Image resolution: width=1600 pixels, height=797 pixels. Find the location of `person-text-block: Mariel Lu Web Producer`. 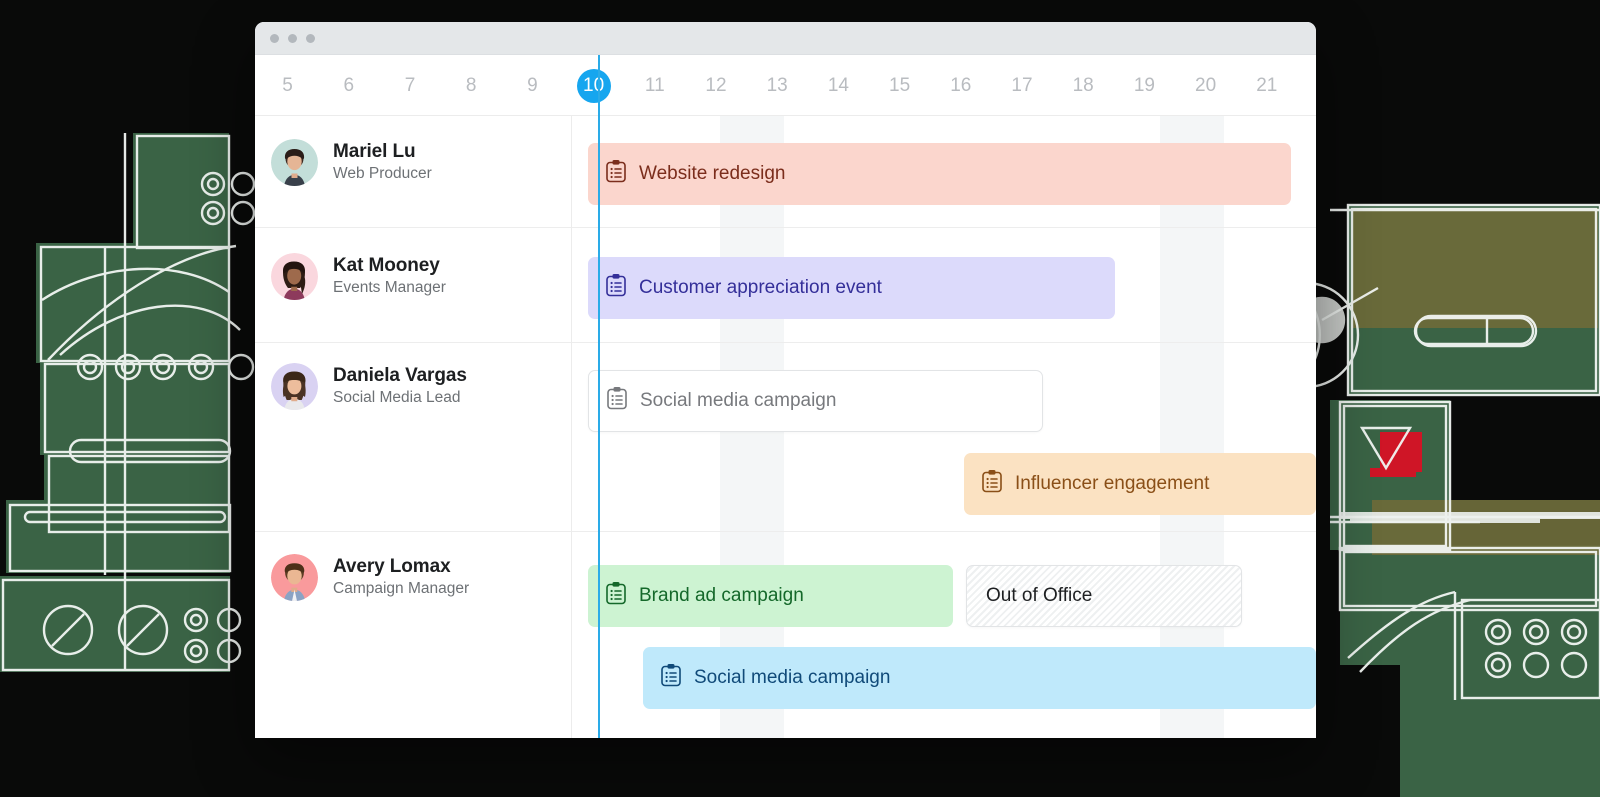

person-text-block: Mariel Lu Web Producer is located at coordinates (382, 163).